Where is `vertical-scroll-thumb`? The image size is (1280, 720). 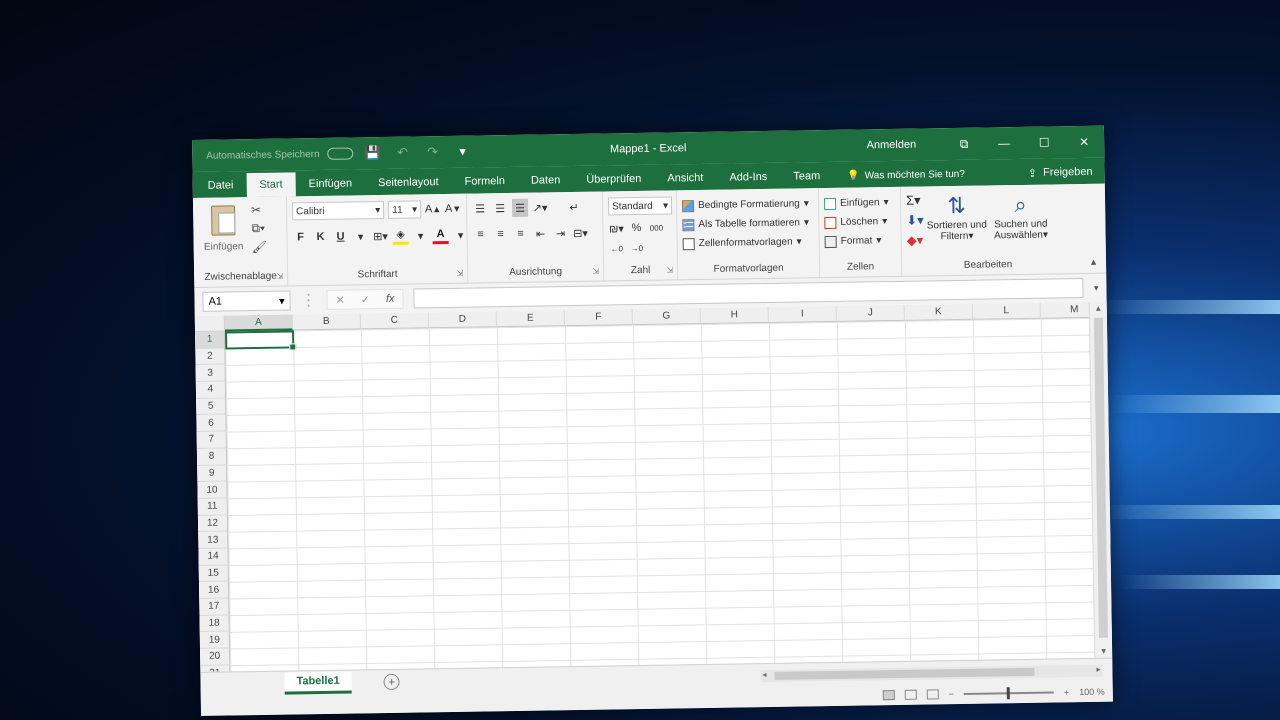 vertical-scroll-thumb is located at coordinates (1100, 477).